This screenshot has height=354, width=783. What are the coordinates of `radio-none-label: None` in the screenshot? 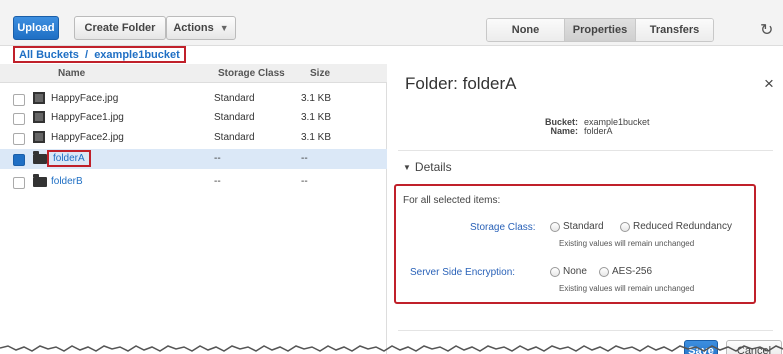 It's located at (575, 271).